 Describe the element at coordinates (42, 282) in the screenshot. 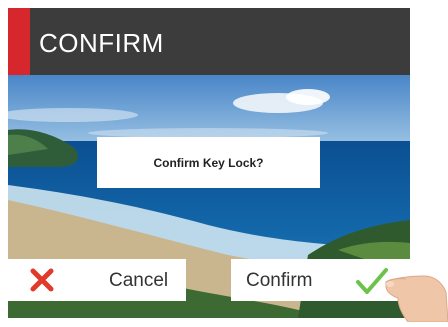

I see `x-icon` at that location.